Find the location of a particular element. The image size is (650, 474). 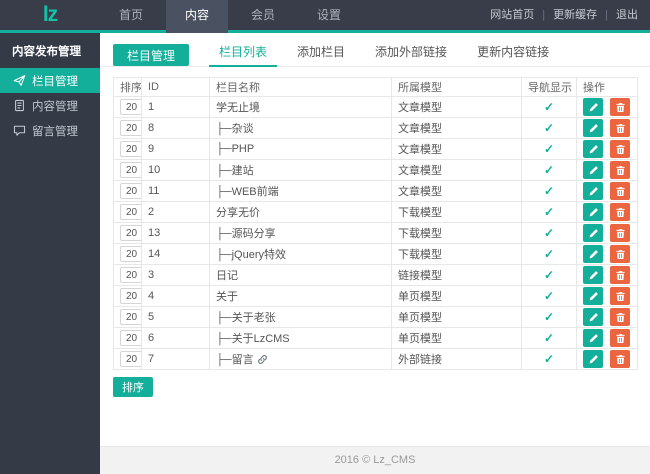

tab-bar: 栏目列表 添加栏目 添加外部链接 更新内容链接 is located at coordinates (379, 53).